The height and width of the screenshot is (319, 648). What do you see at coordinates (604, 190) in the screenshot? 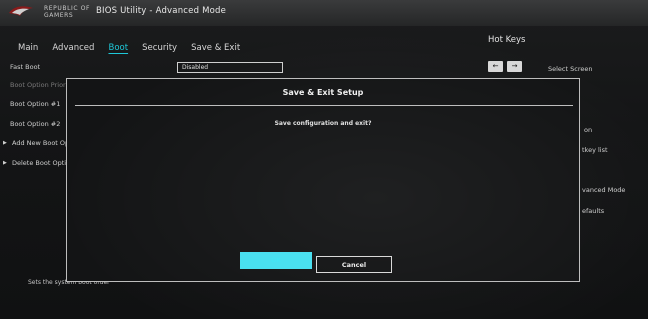
I see `hotkey-partial-3: vanced Mode` at bounding box center [604, 190].